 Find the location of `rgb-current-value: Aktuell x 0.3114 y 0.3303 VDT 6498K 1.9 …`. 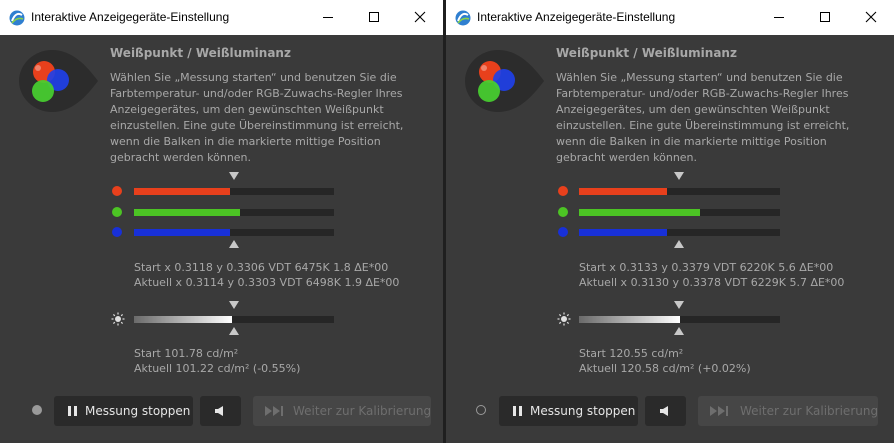

rgb-current-value: Aktuell x 0.3114 y 0.3303 VDT 6498K 1.9 … is located at coordinates (267, 282).